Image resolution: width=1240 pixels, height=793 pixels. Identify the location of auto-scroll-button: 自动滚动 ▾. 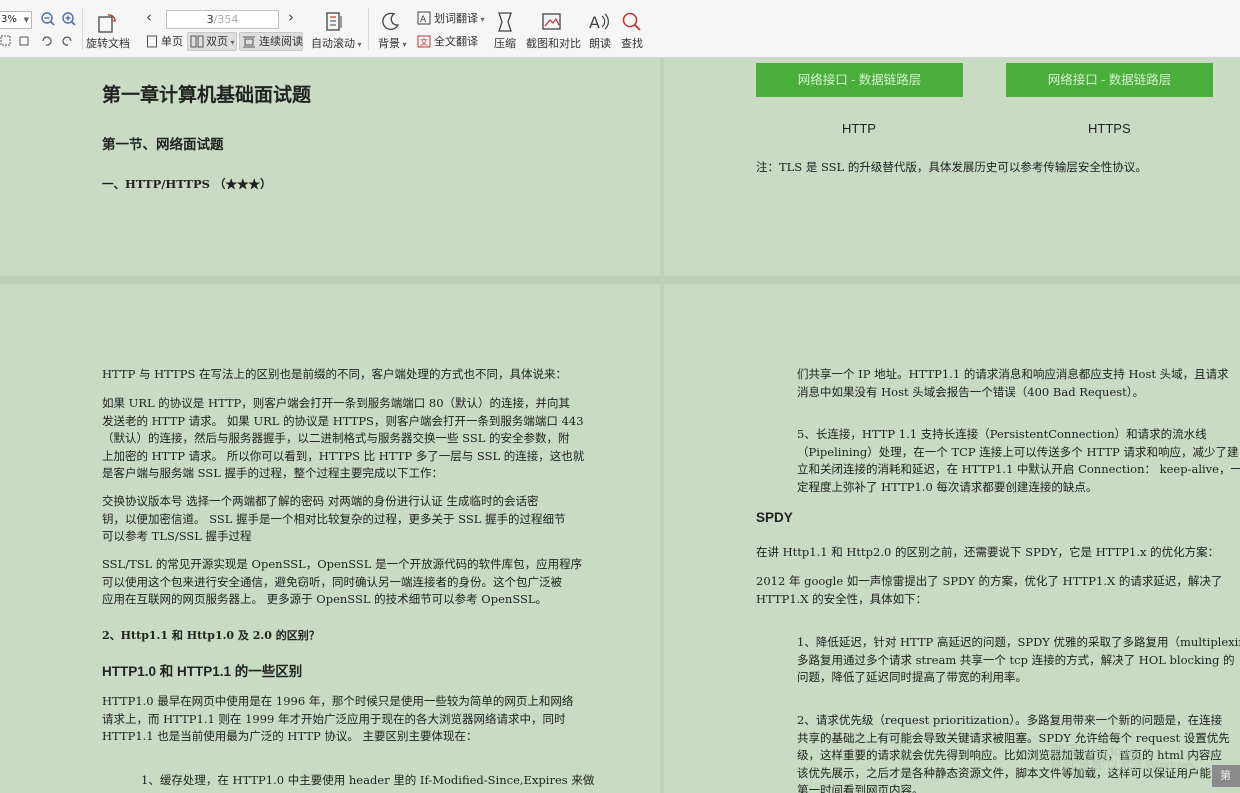
(336, 44).